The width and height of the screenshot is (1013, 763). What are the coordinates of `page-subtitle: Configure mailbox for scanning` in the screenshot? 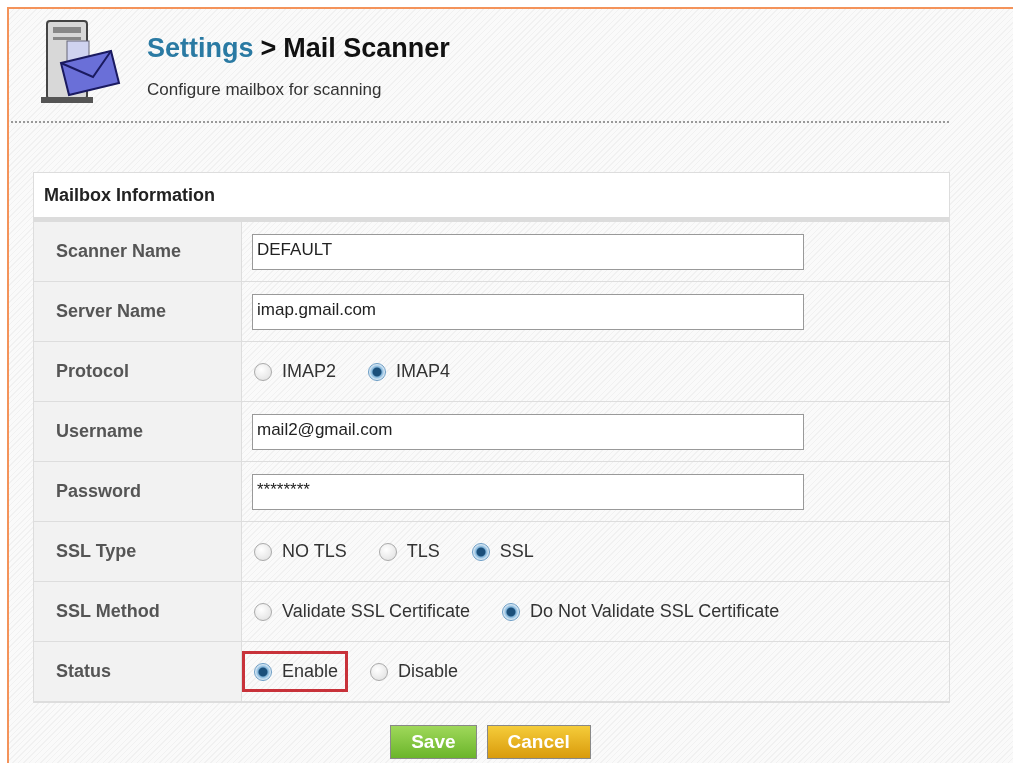 It's located at (265, 90).